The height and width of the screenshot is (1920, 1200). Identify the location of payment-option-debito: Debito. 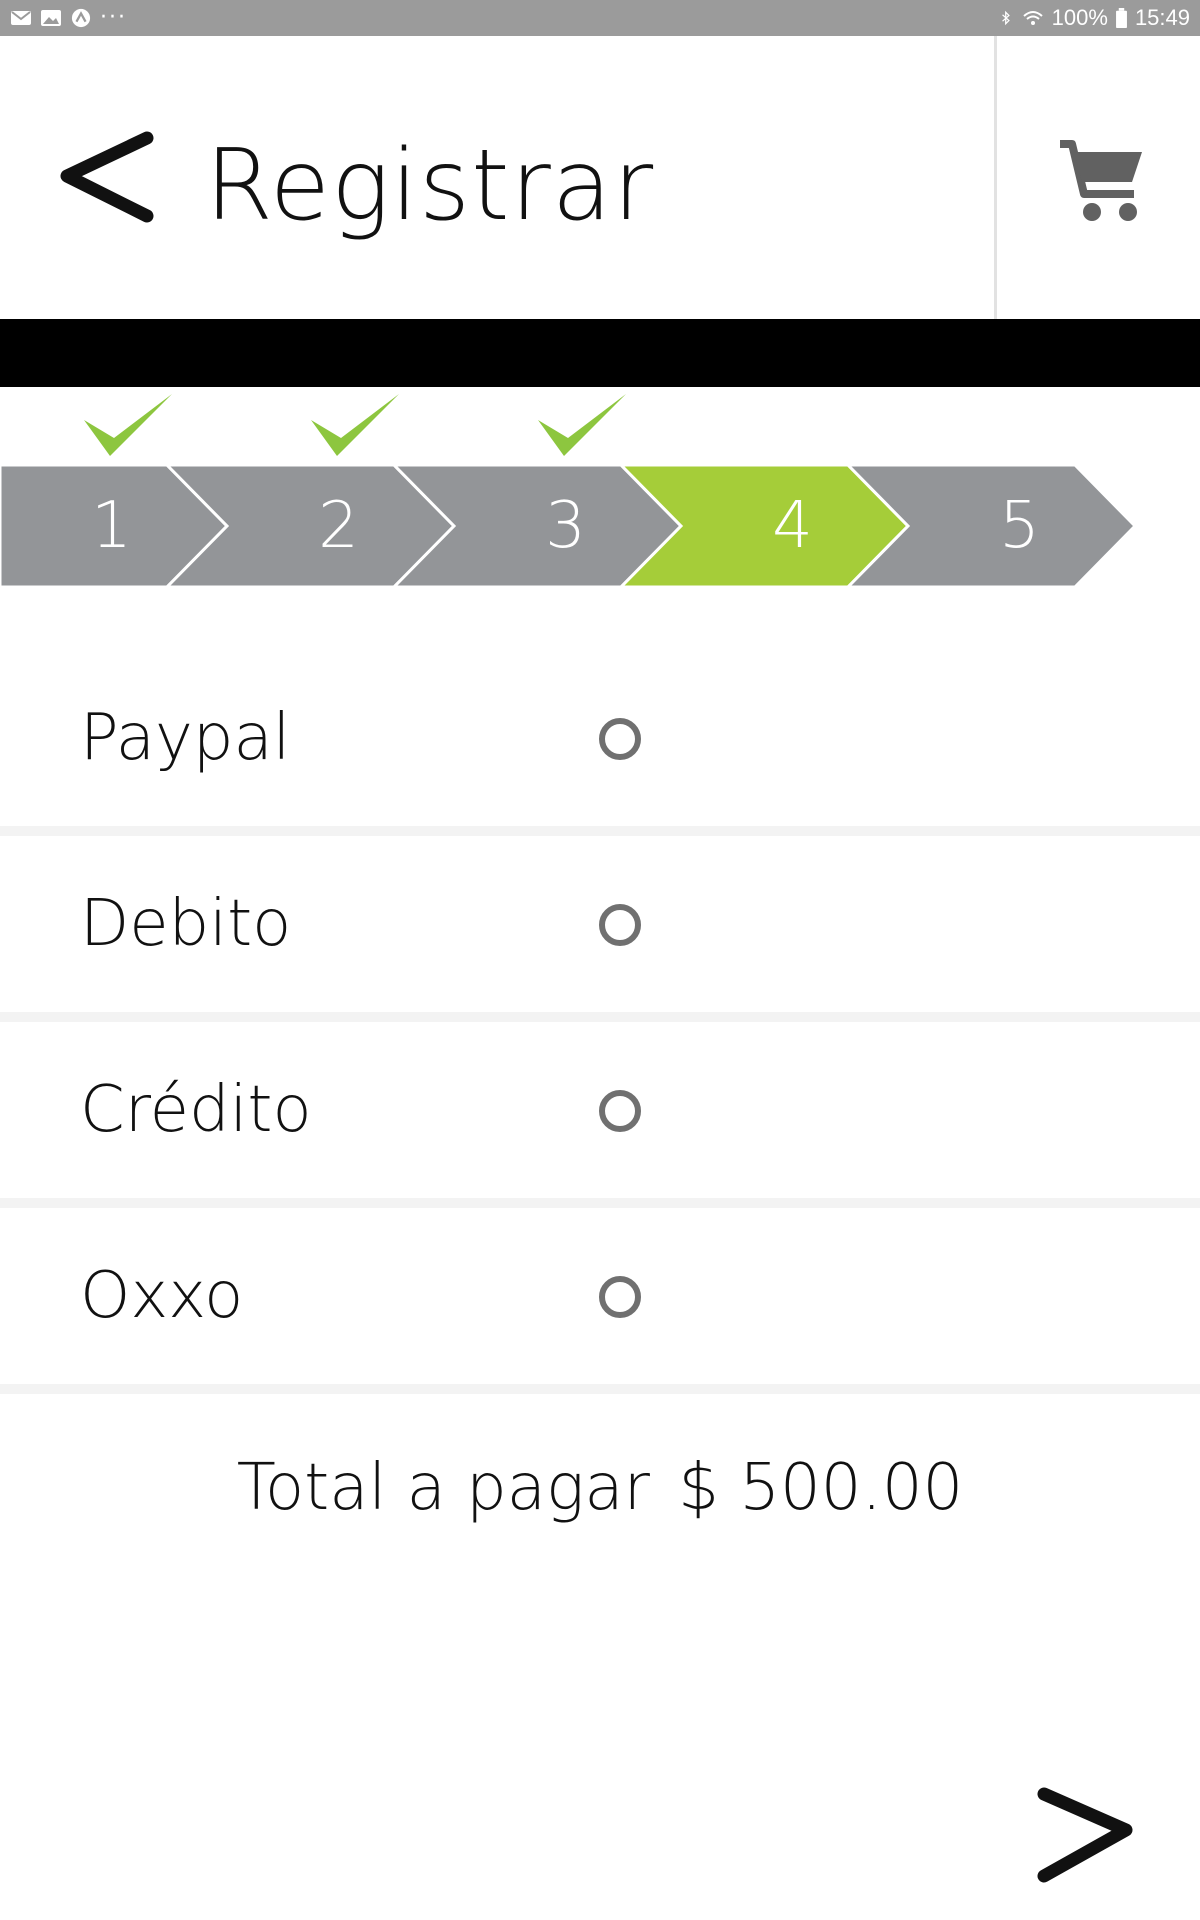
(600, 924).